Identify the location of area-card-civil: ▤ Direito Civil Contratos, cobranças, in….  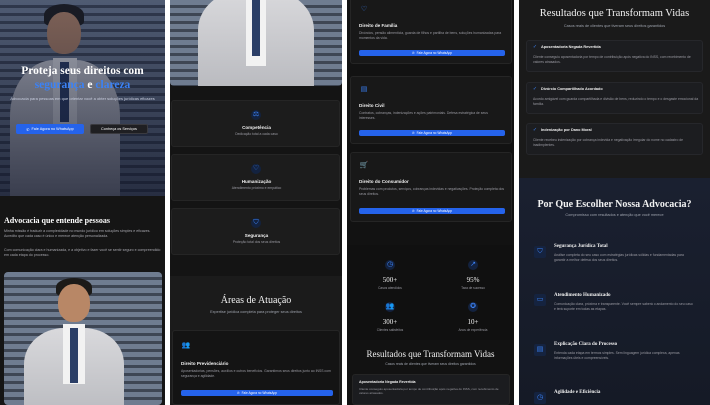
(431, 110).